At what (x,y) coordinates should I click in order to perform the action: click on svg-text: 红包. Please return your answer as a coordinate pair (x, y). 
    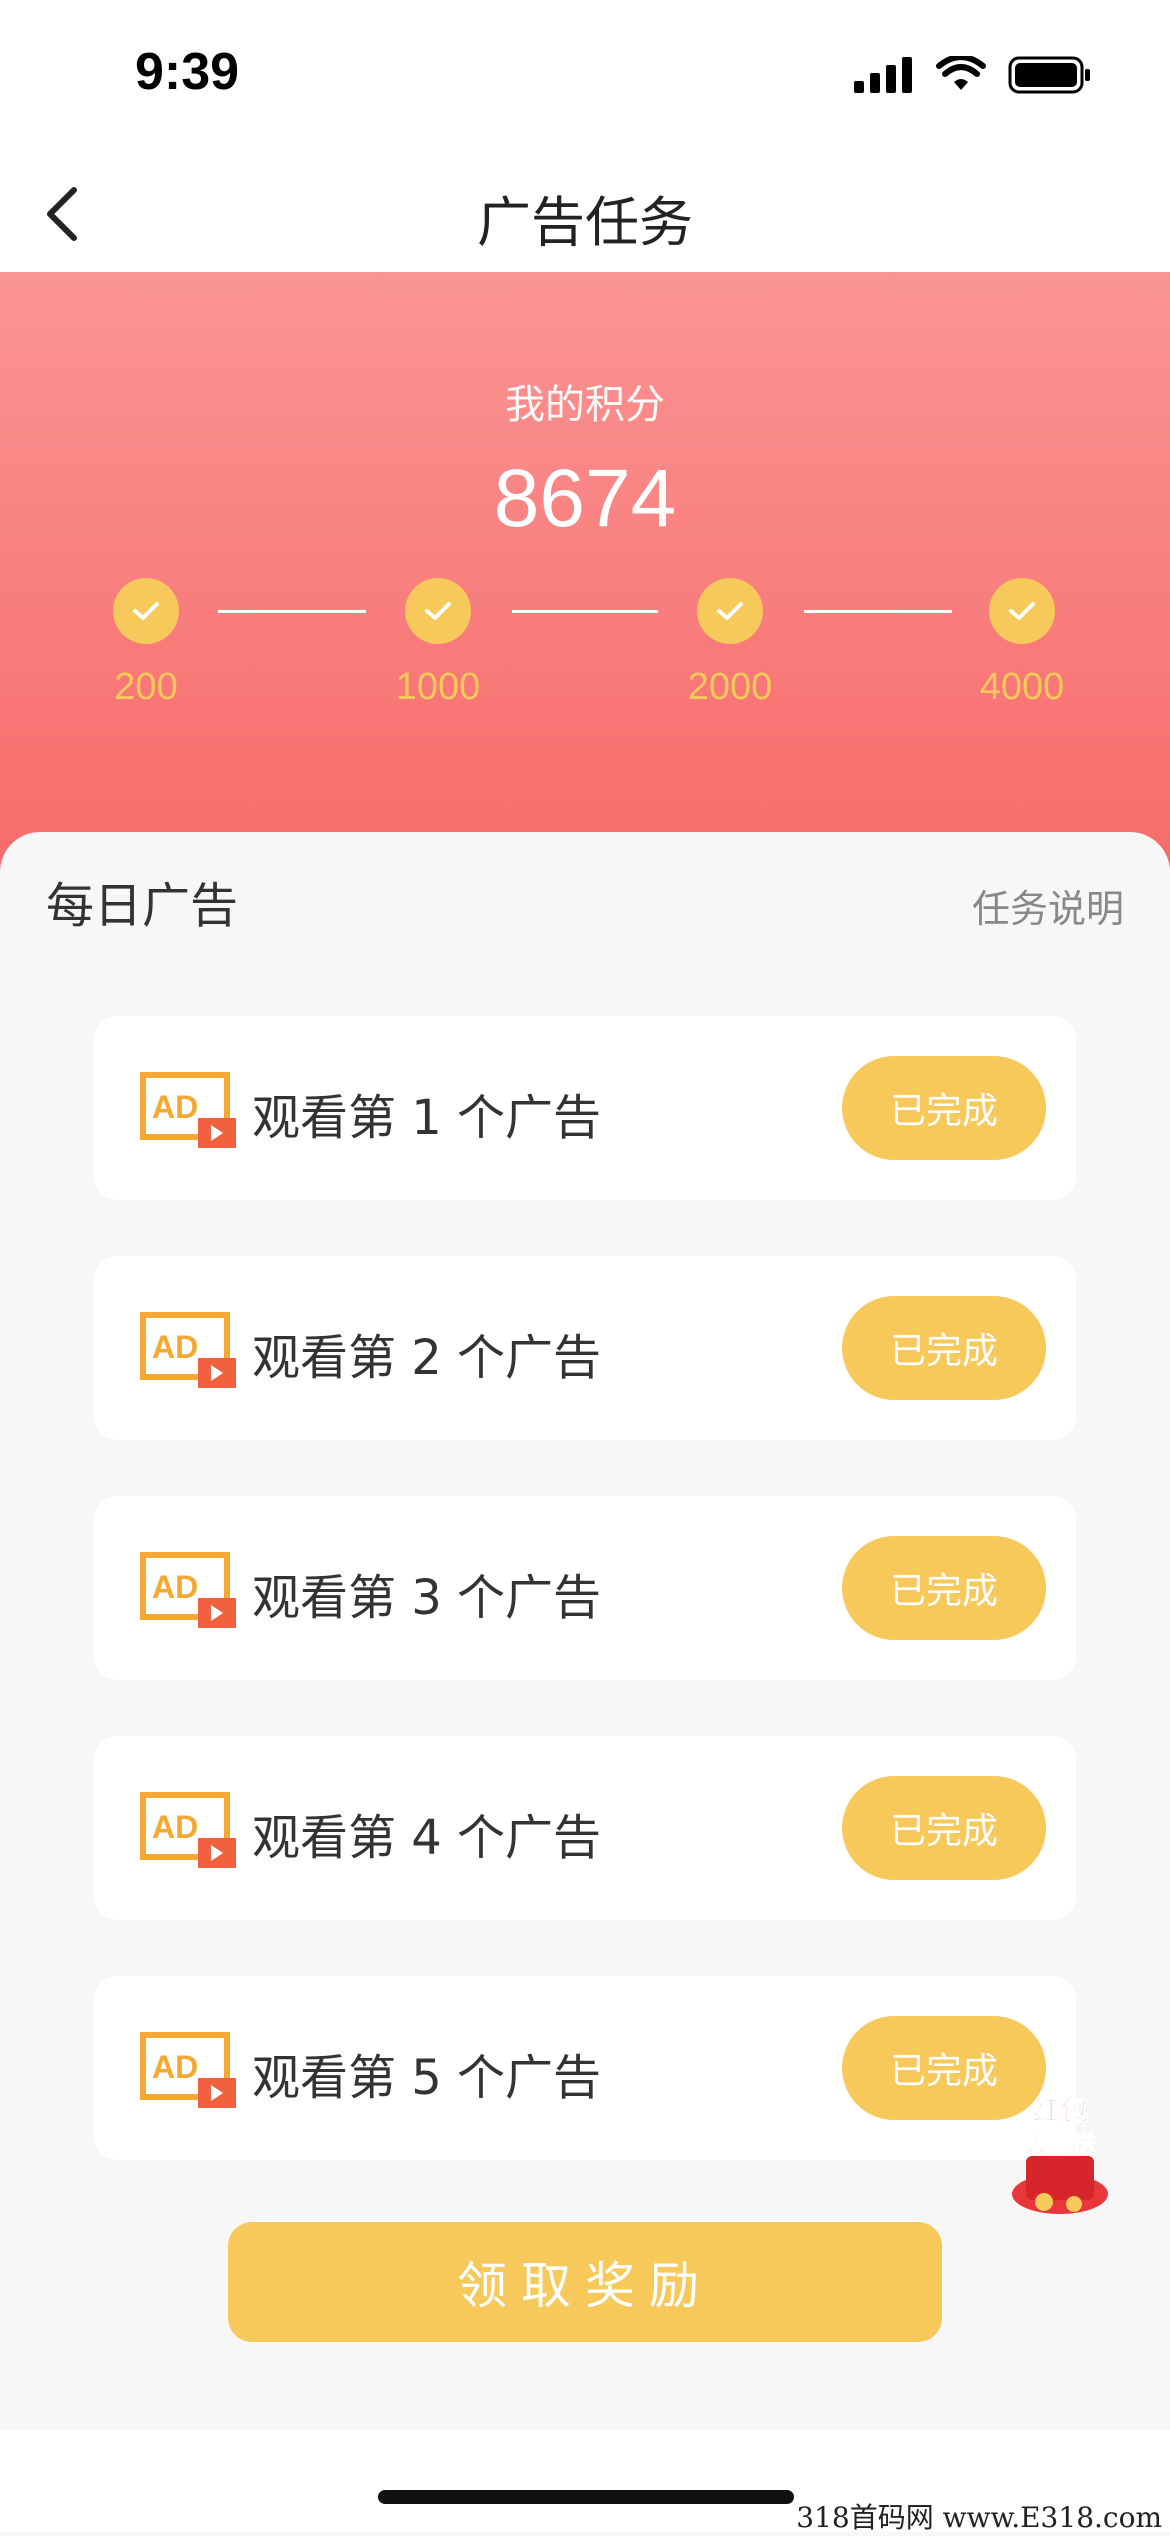
    Looking at the image, I should click on (1060, 2110).